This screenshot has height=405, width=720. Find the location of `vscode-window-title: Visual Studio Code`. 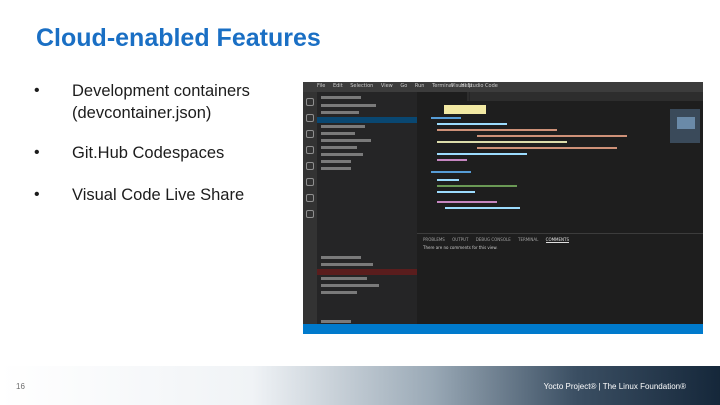

vscode-window-title: Visual Studio Code is located at coordinates (474, 86).